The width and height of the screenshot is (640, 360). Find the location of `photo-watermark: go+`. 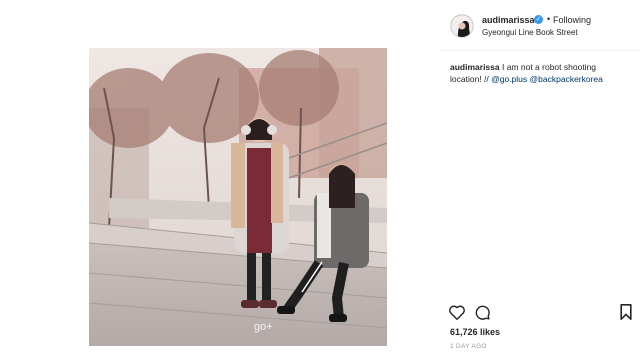

photo-watermark: go+ is located at coordinates (263, 327).